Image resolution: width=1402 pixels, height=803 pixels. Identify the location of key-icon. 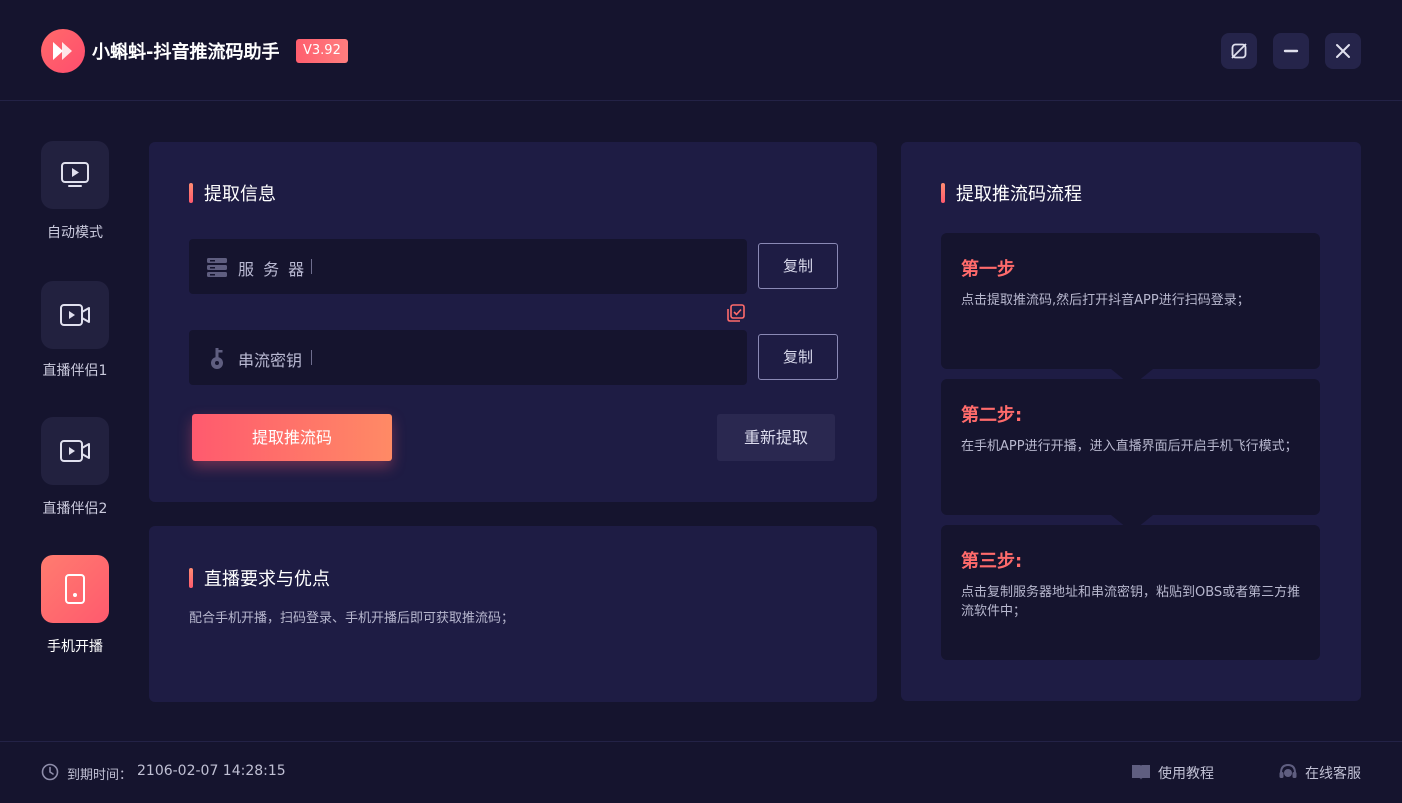
(217, 358).